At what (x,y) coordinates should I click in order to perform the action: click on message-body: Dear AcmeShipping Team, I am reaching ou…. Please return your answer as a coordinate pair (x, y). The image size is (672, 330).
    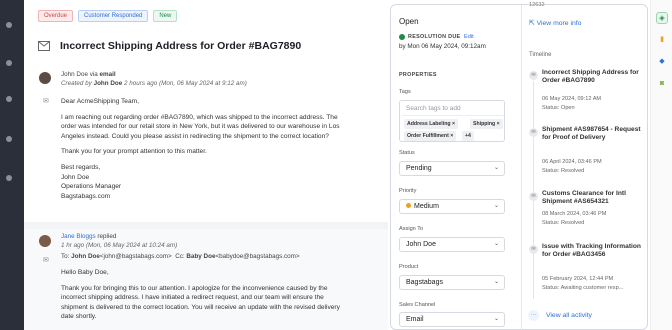
    Looking at the image, I should click on (200, 149).